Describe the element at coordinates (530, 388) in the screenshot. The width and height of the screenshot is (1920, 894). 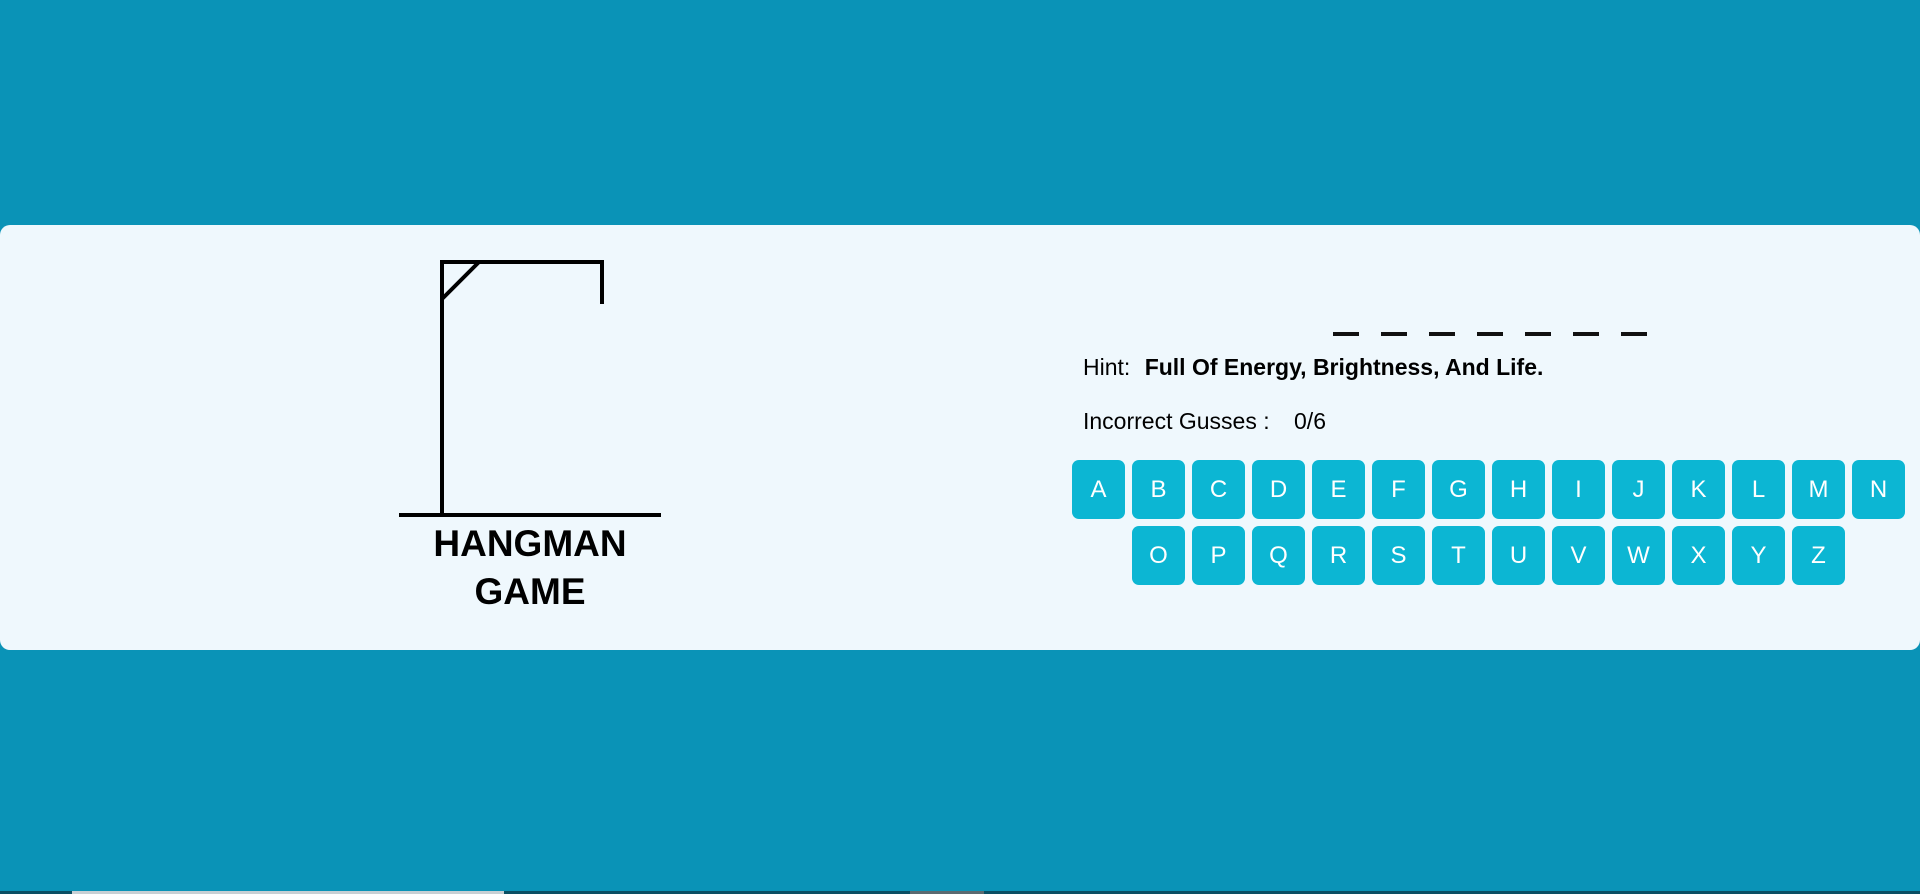
I see `gallows-drawing` at that location.